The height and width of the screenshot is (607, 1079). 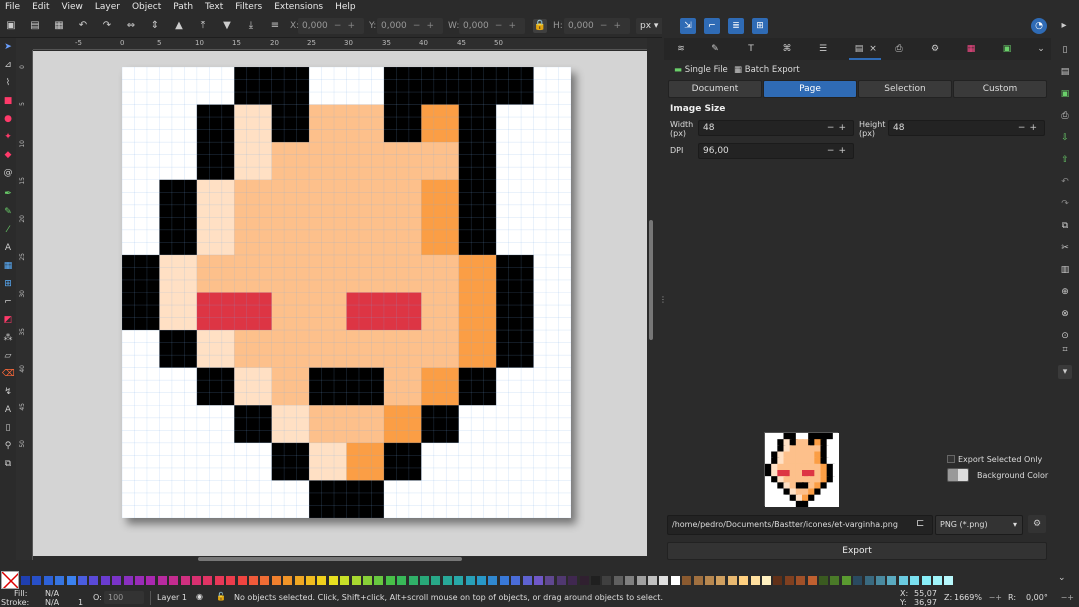 I want to click on export-icon: ⇧, so click(x=1065, y=160).